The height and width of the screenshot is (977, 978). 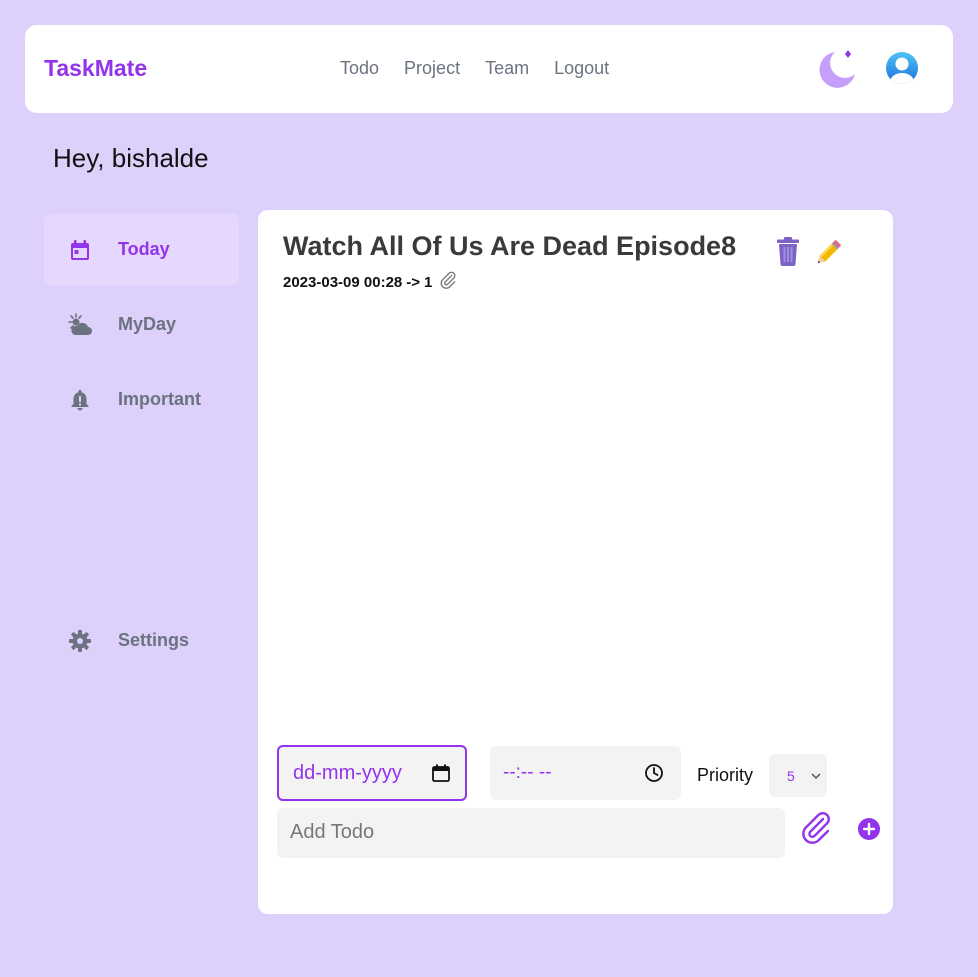 I want to click on navbar: TaskMate Todo Project Team Logout, so click(x=489, y=69).